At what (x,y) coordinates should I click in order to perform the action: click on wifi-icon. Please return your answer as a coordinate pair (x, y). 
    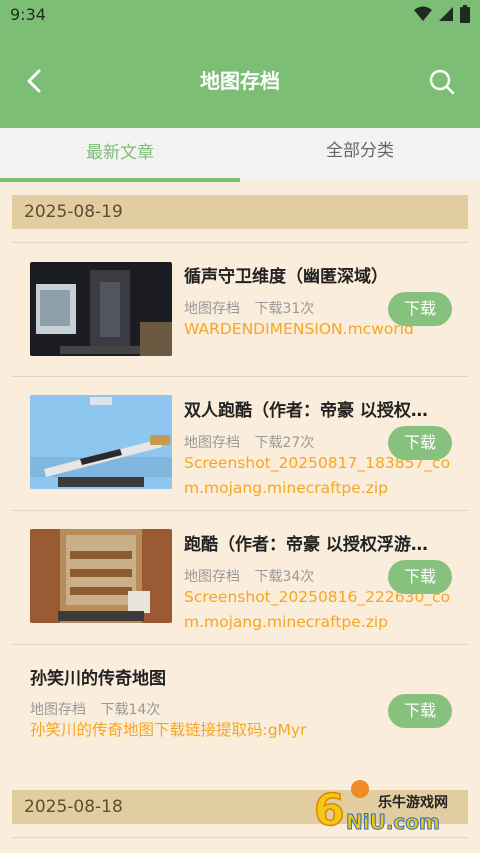
    Looking at the image, I should click on (423, 13).